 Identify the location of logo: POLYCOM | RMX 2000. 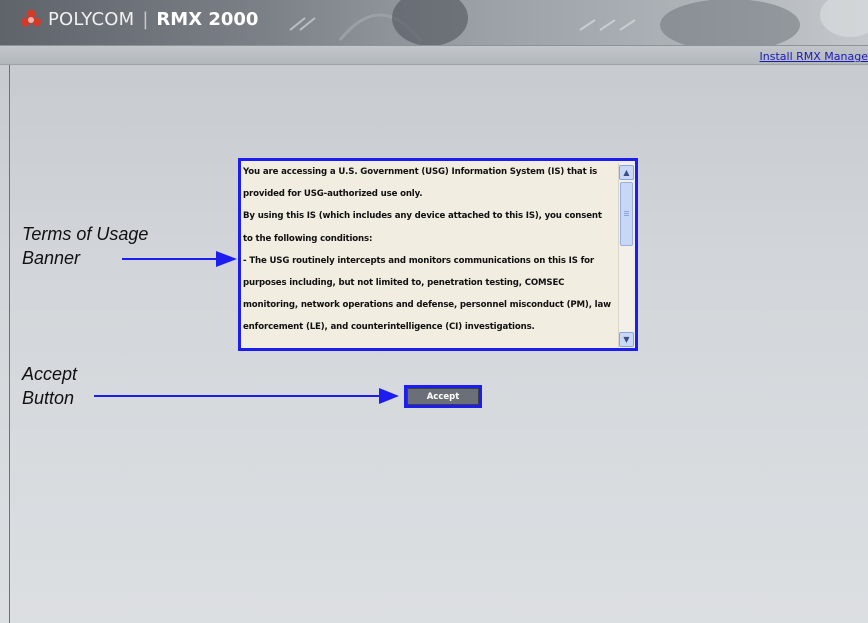
(139, 19).